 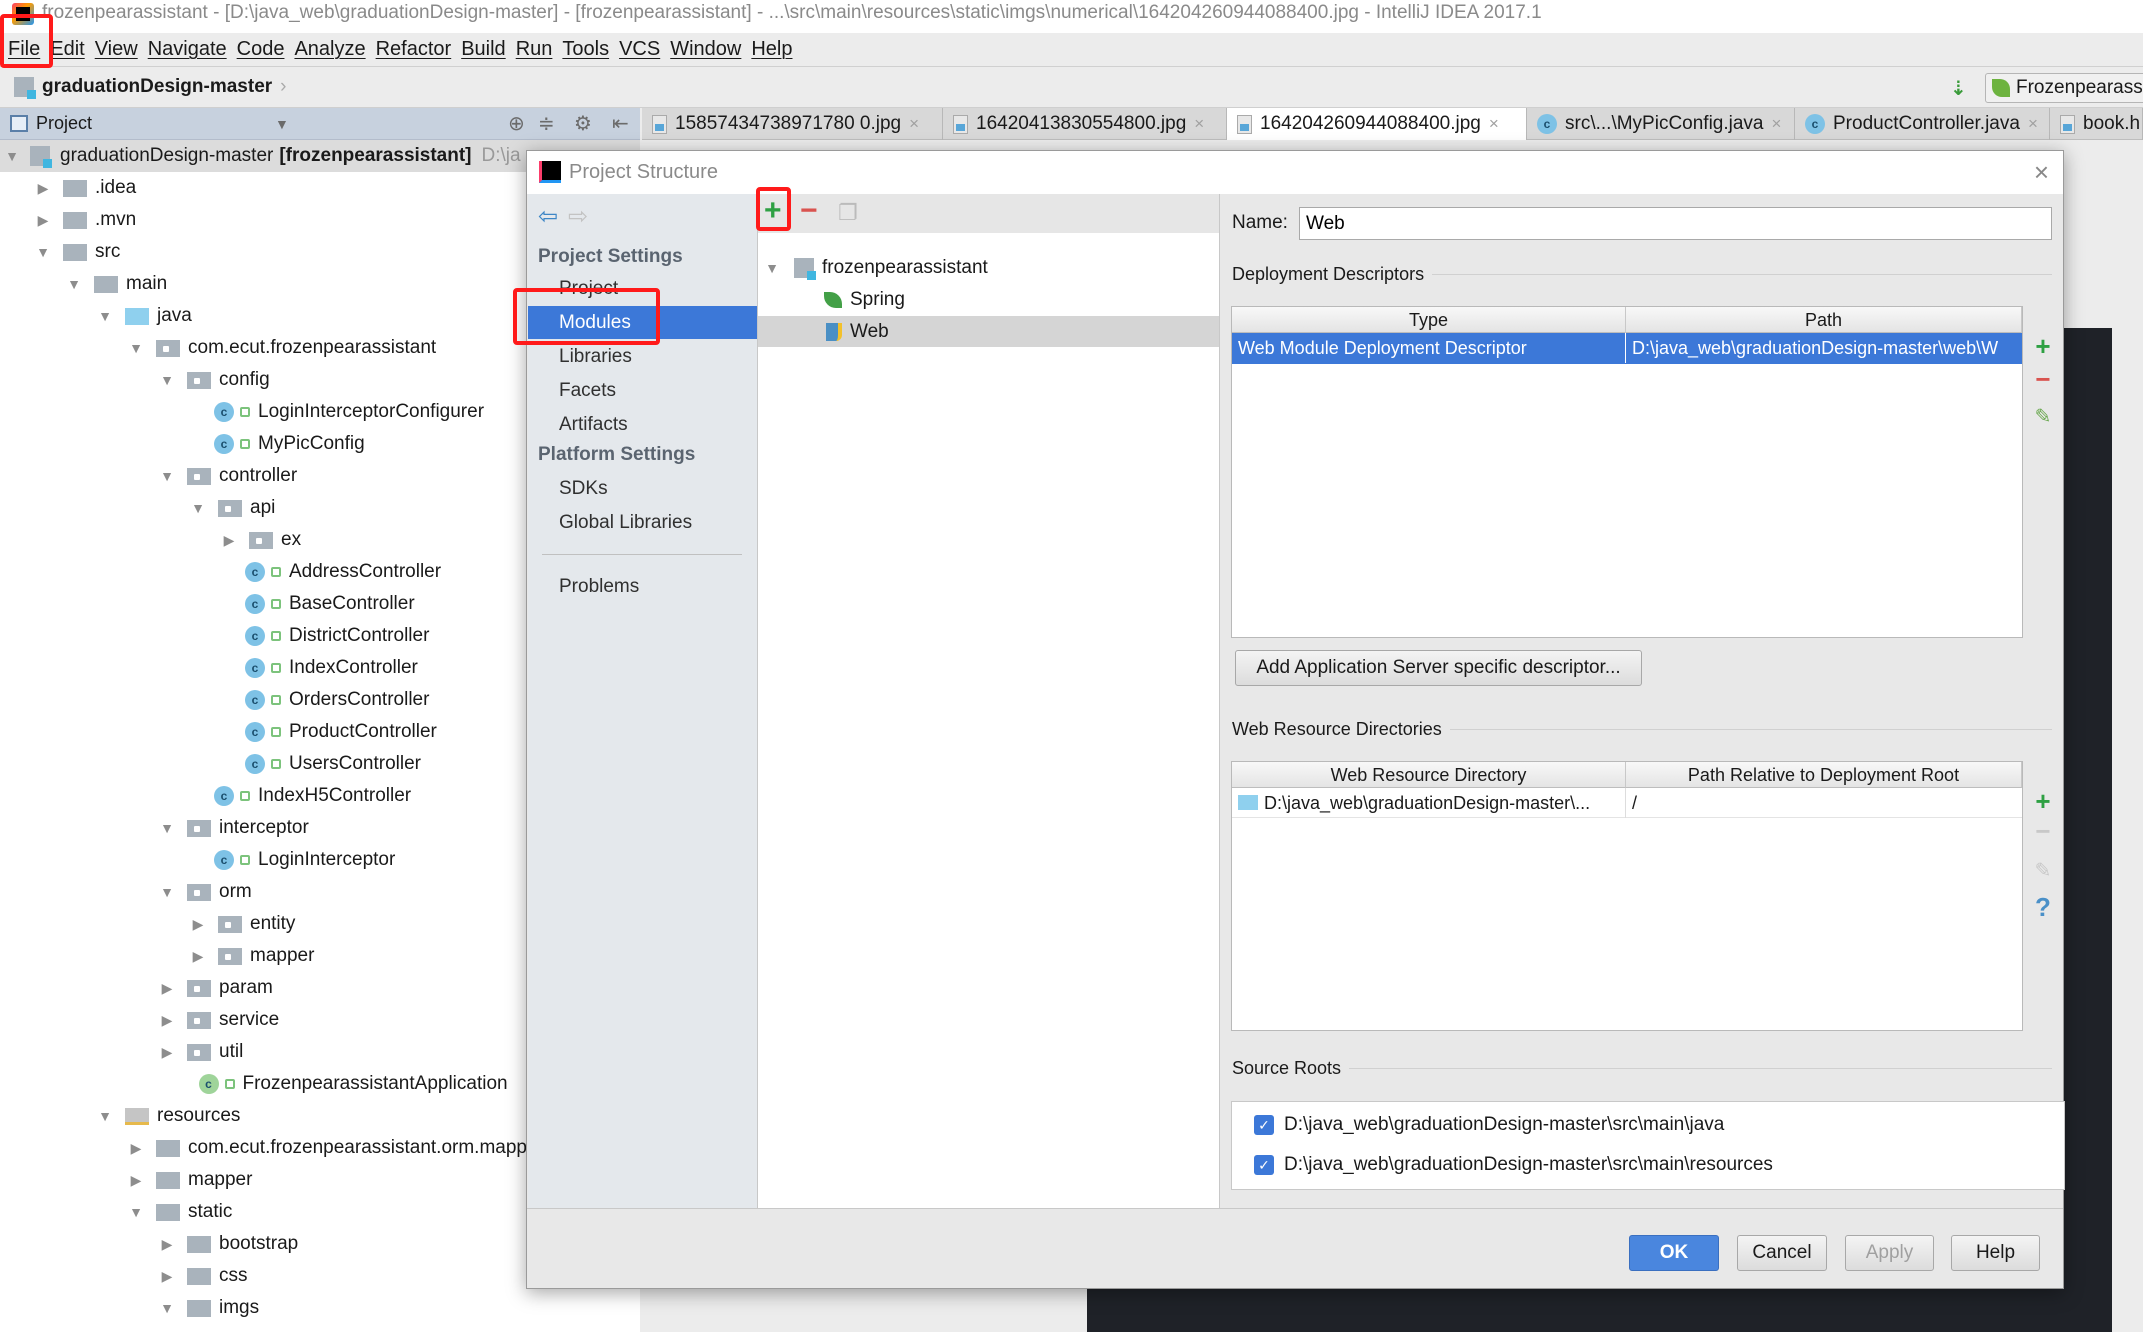 I want to click on collapse-all-icon: ≑, so click(x=546, y=123).